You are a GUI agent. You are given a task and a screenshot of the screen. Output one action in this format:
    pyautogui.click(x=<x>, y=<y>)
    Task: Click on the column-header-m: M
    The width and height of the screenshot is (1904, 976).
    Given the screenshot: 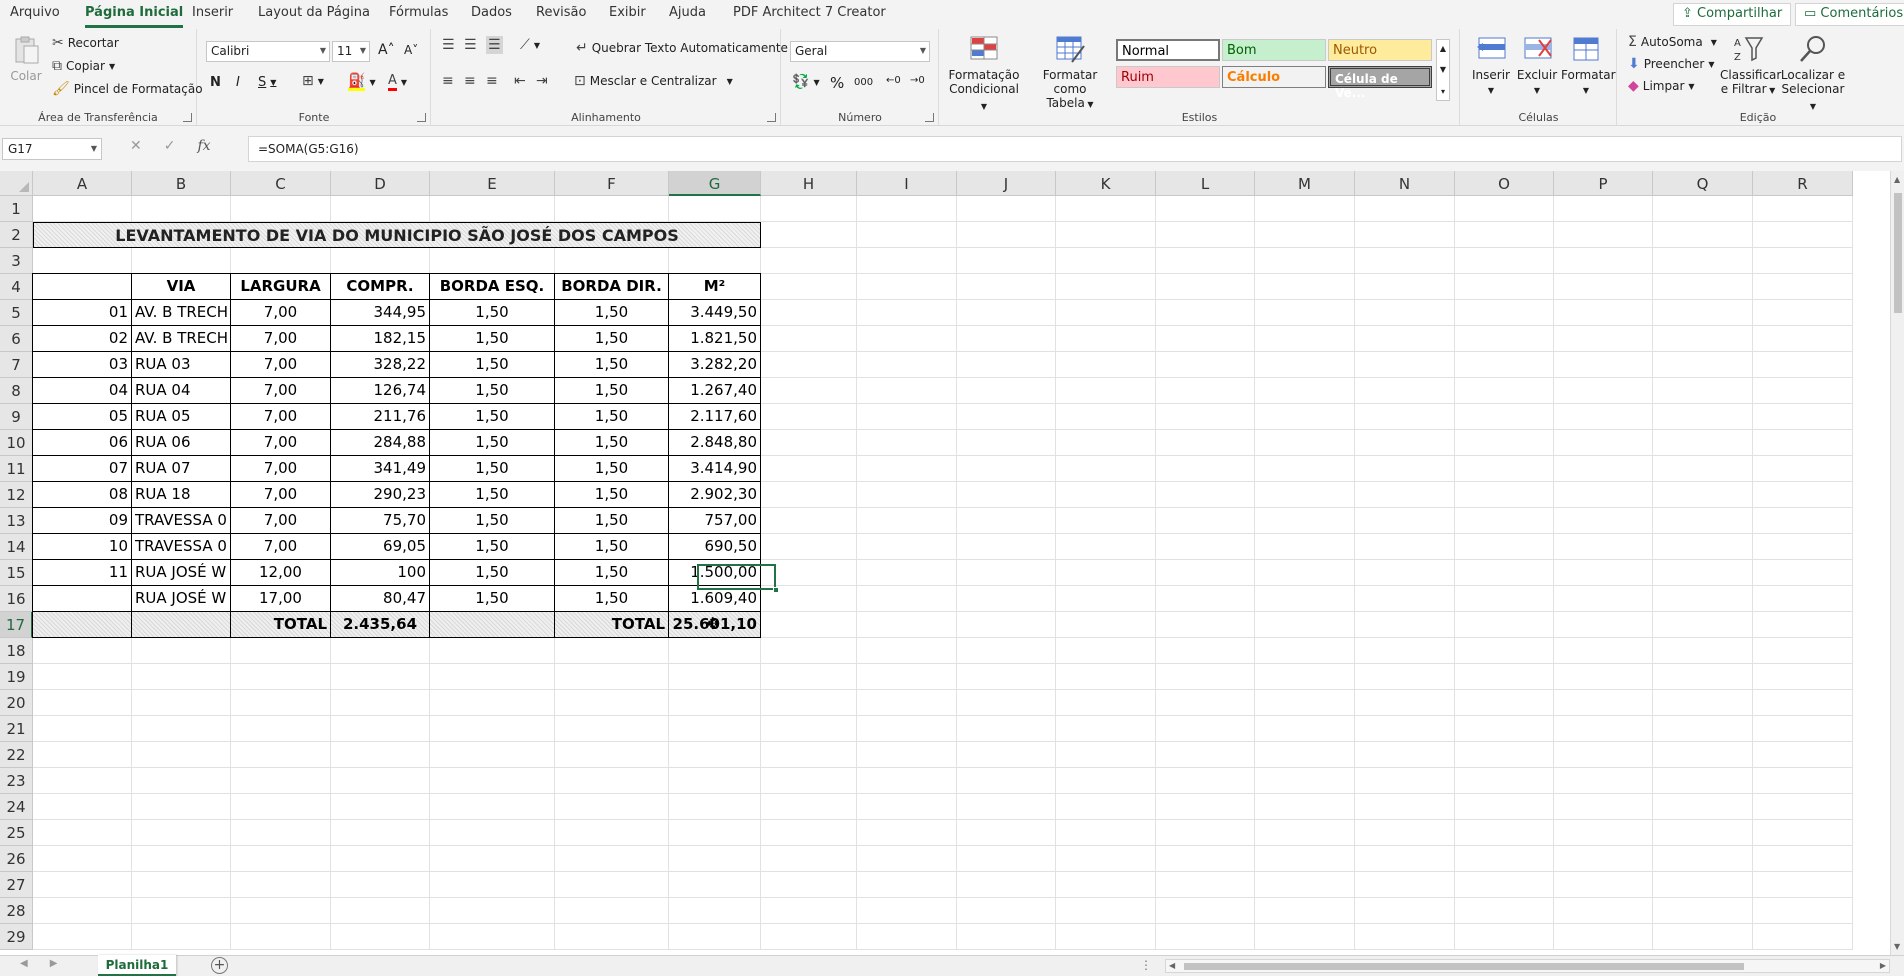 What is the action you would take?
    pyautogui.click(x=1305, y=183)
    